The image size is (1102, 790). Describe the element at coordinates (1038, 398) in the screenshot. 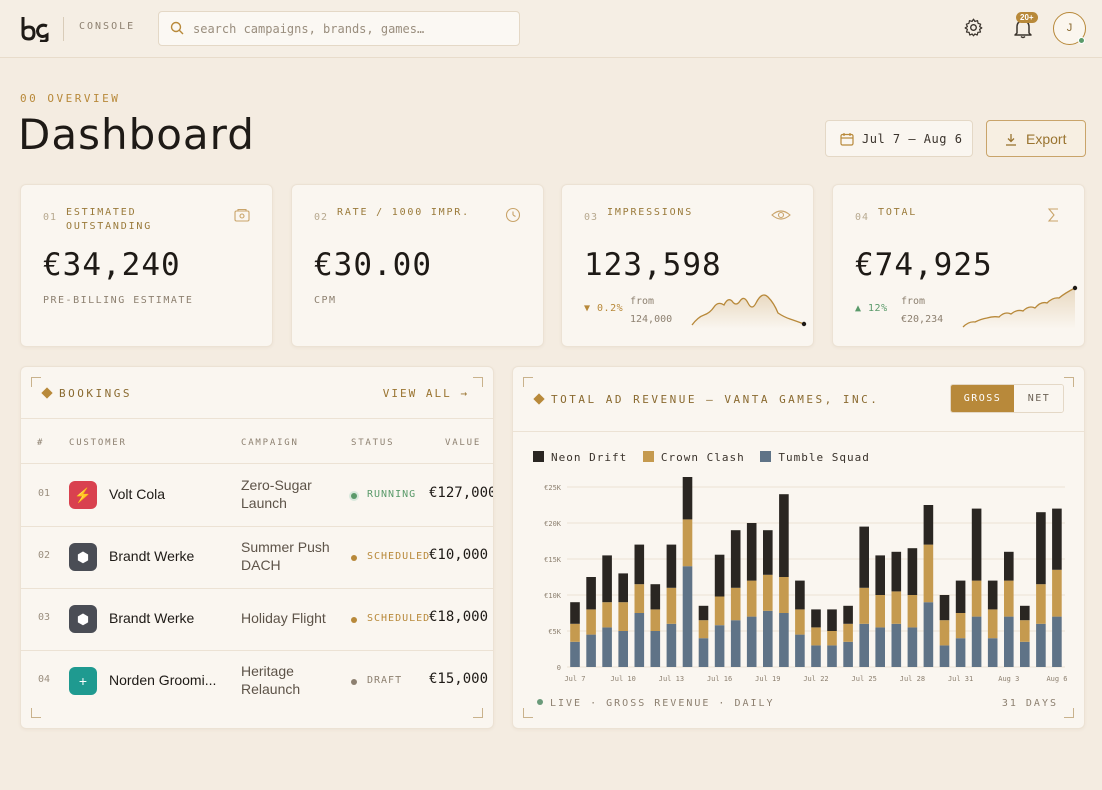

I see `toggle-net: NET` at that location.